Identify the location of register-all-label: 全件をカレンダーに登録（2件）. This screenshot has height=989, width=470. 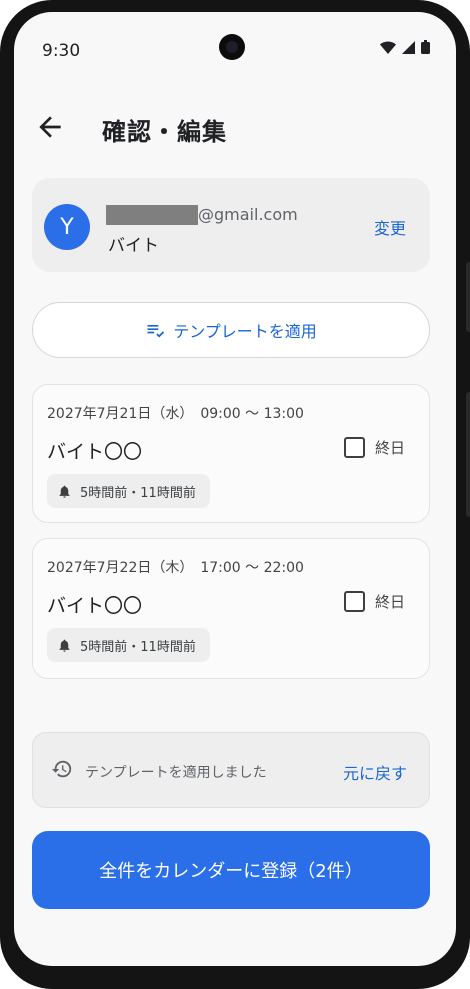
(231, 871).